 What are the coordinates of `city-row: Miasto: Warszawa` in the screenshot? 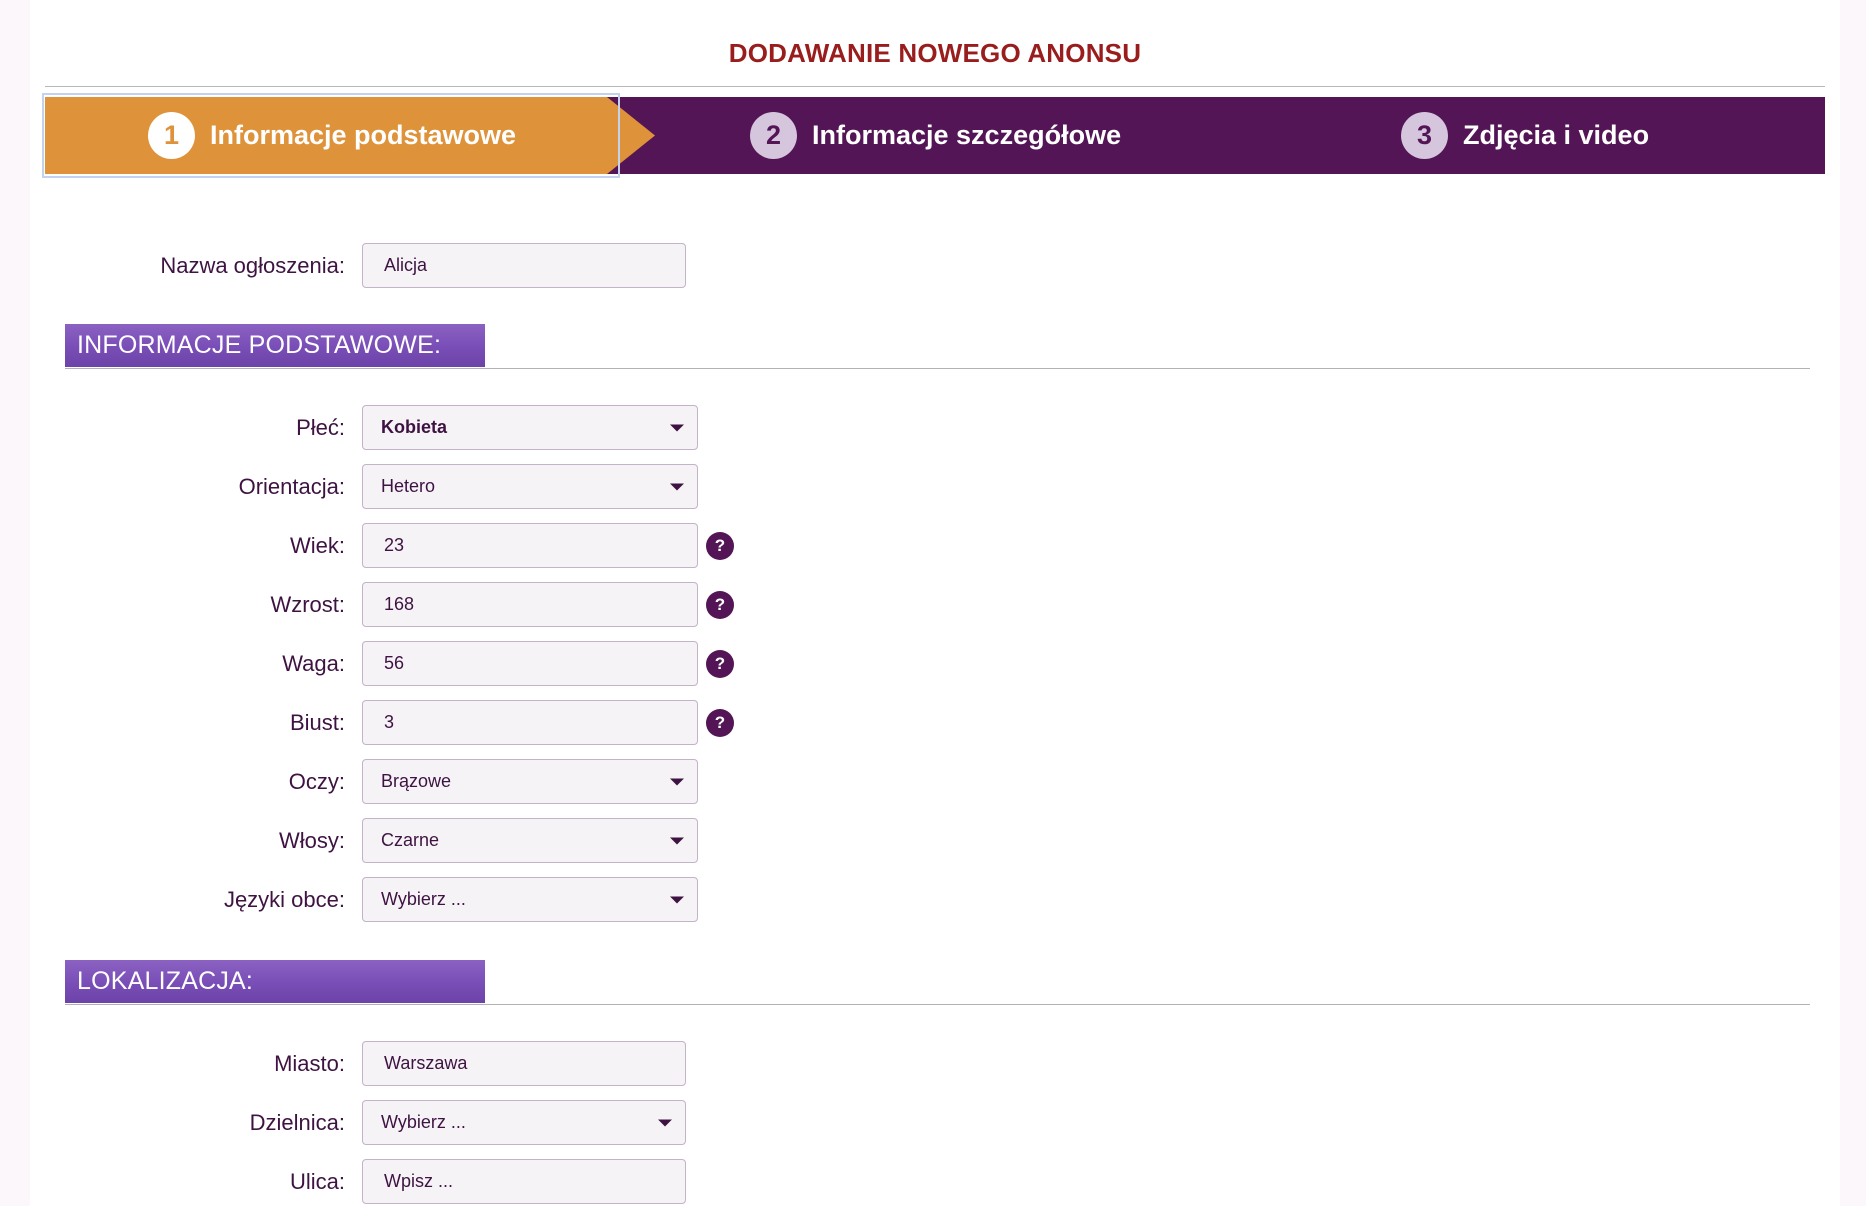 It's located at (380, 1063).